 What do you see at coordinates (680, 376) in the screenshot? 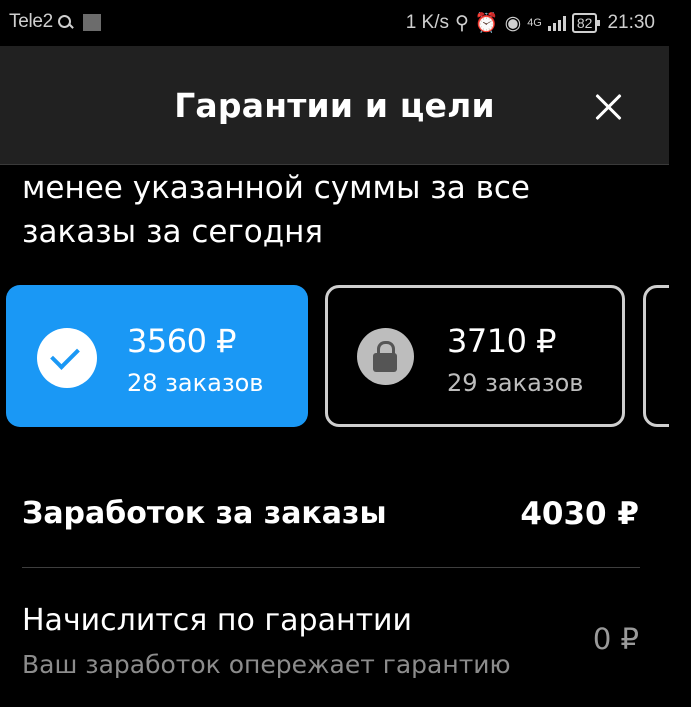
I see `right-edge` at bounding box center [680, 376].